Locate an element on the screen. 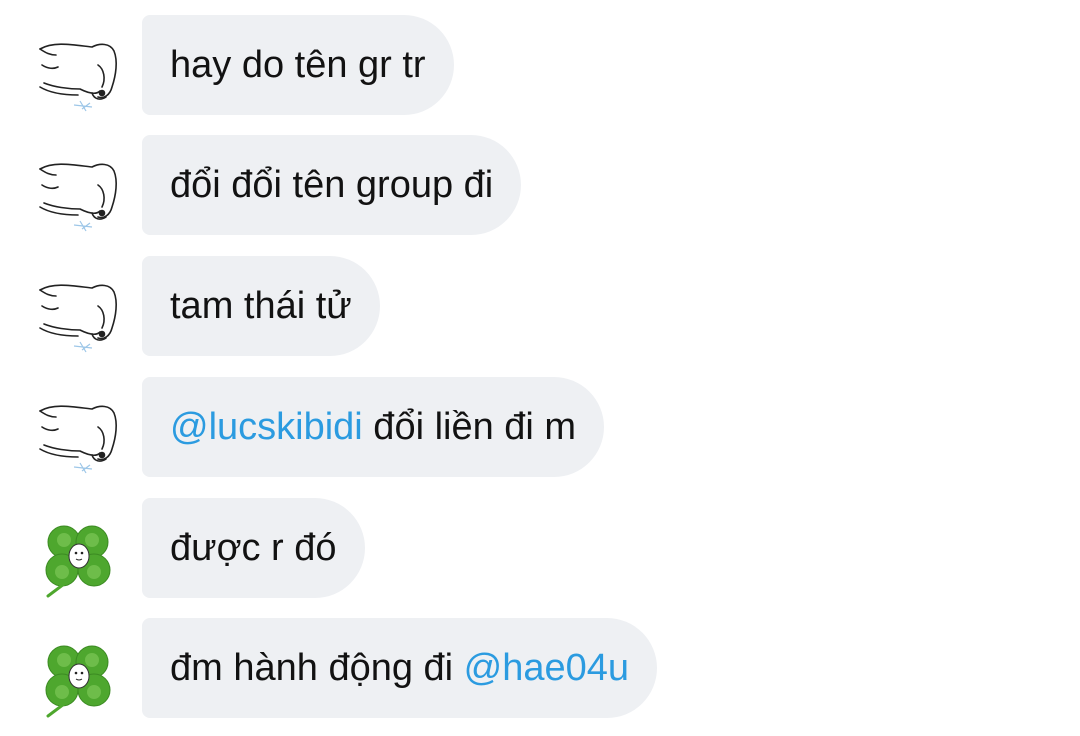  message-text: đổi đổi tên group đi is located at coordinates (332, 184).